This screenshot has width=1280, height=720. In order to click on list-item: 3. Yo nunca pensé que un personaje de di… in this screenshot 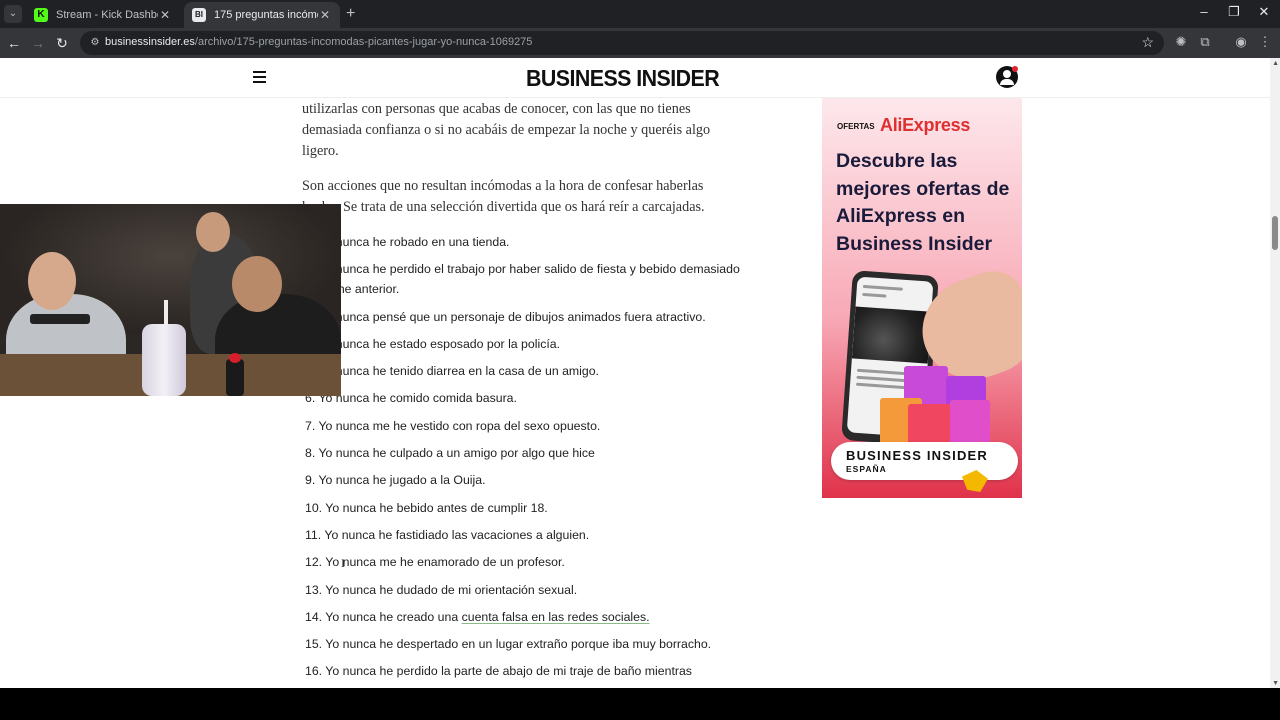, I will do `click(505, 316)`.